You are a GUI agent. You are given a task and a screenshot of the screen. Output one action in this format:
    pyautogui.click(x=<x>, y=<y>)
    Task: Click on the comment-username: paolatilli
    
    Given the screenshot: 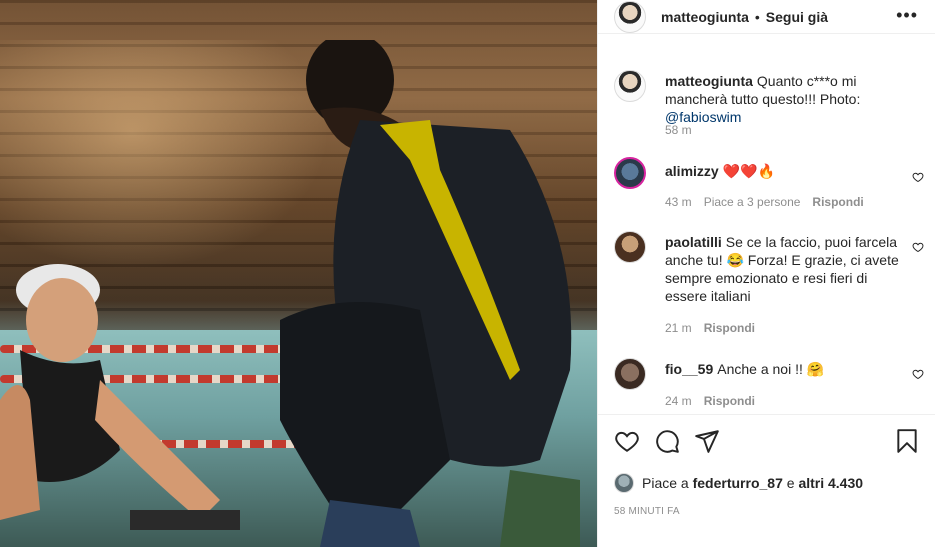 What is the action you would take?
    pyautogui.click(x=693, y=242)
    